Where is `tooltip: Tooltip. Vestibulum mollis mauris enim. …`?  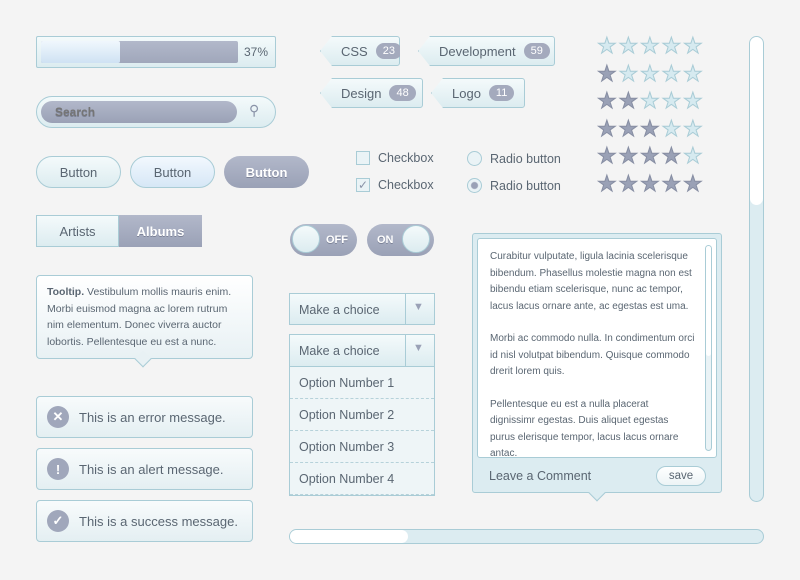 tooltip: Tooltip. Vestibulum mollis mauris enim. … is located at coordinates (144, 321).